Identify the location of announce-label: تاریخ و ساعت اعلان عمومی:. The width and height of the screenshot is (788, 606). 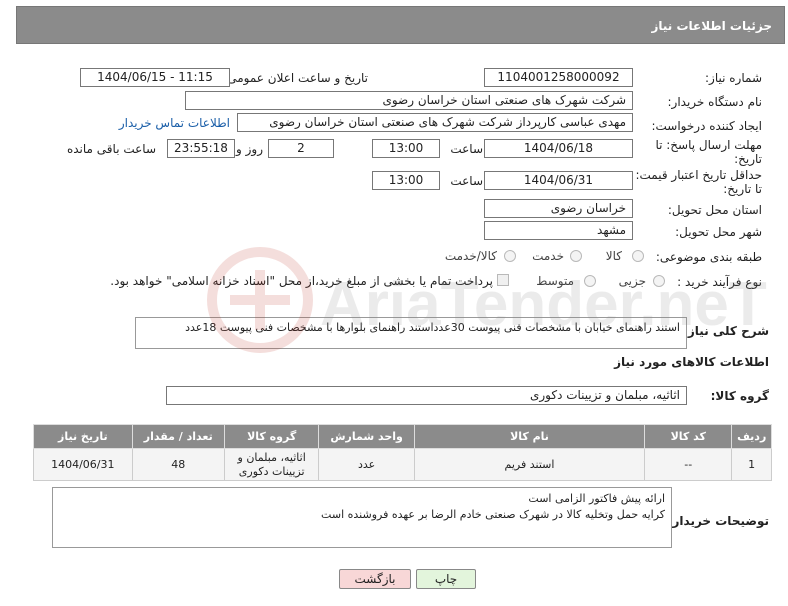
(295, 78).